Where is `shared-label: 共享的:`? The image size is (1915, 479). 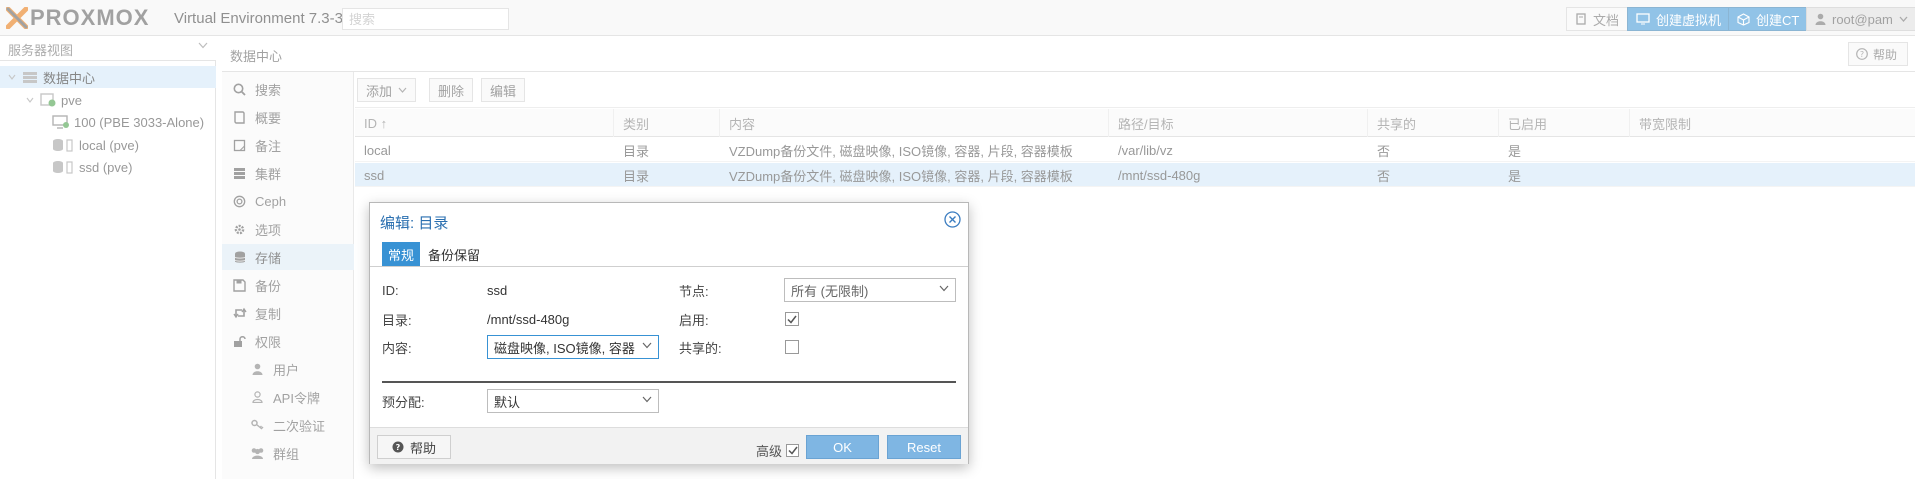
shared-label: 共享的: is located at coordinates (700, 348).